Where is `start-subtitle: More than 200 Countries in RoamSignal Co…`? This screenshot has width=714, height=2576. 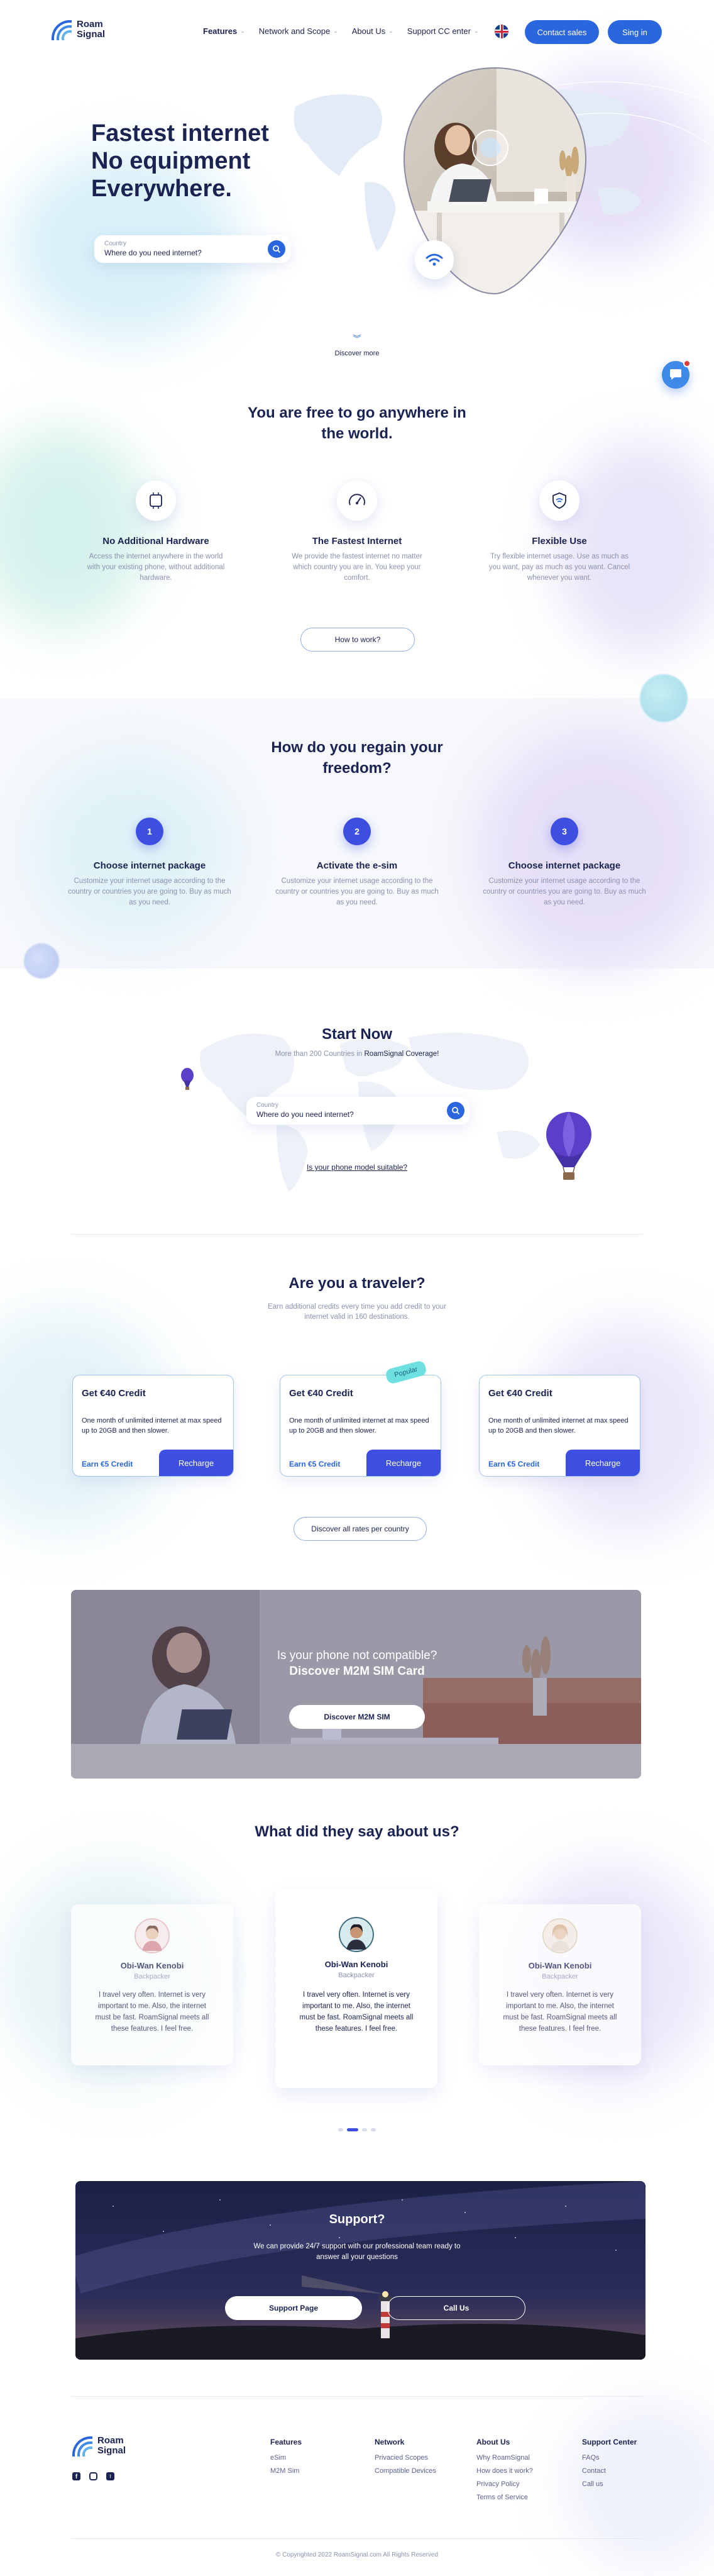
start-subtitle: More than 200 Countries in RoamSignal Co… is located at coordinates (357, 1054).